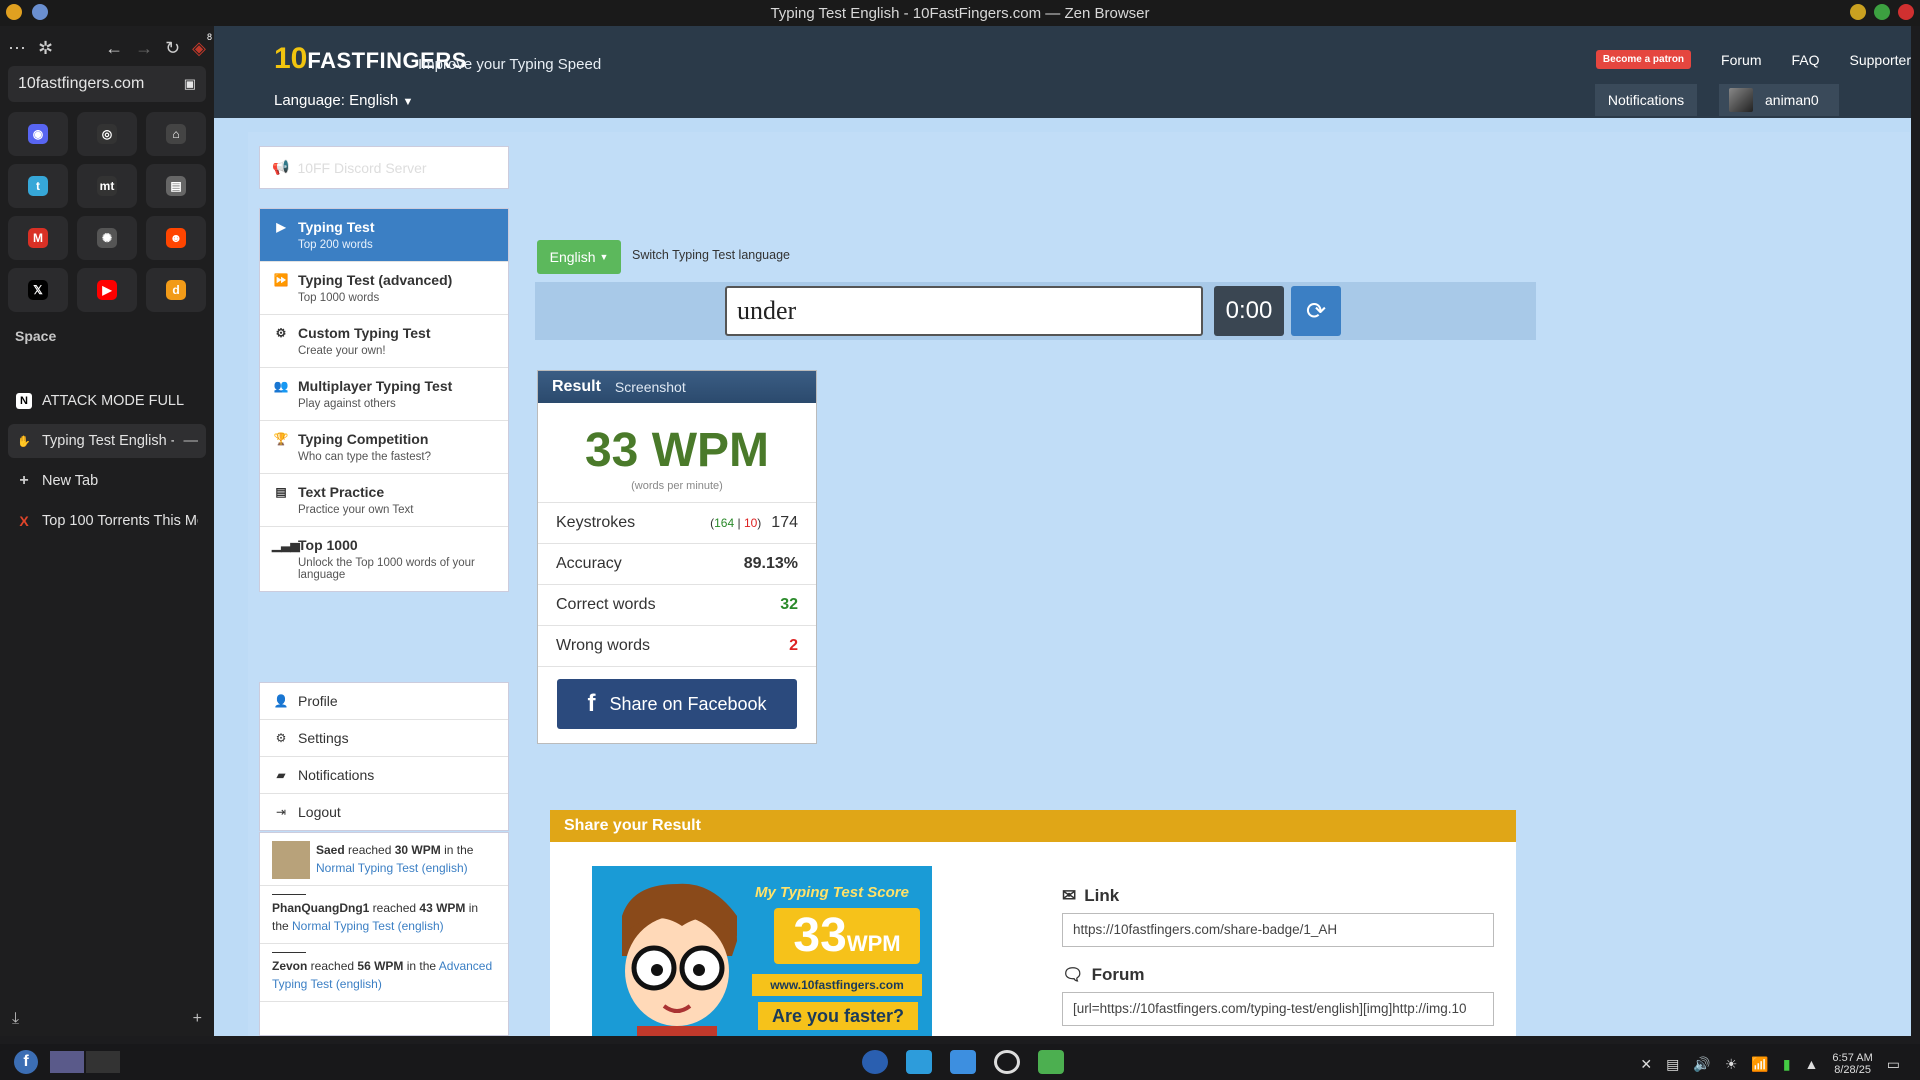 This screenshot has width=1920, height=1080. I want to click on nav-faq: FAQ, so click(1806, 60).